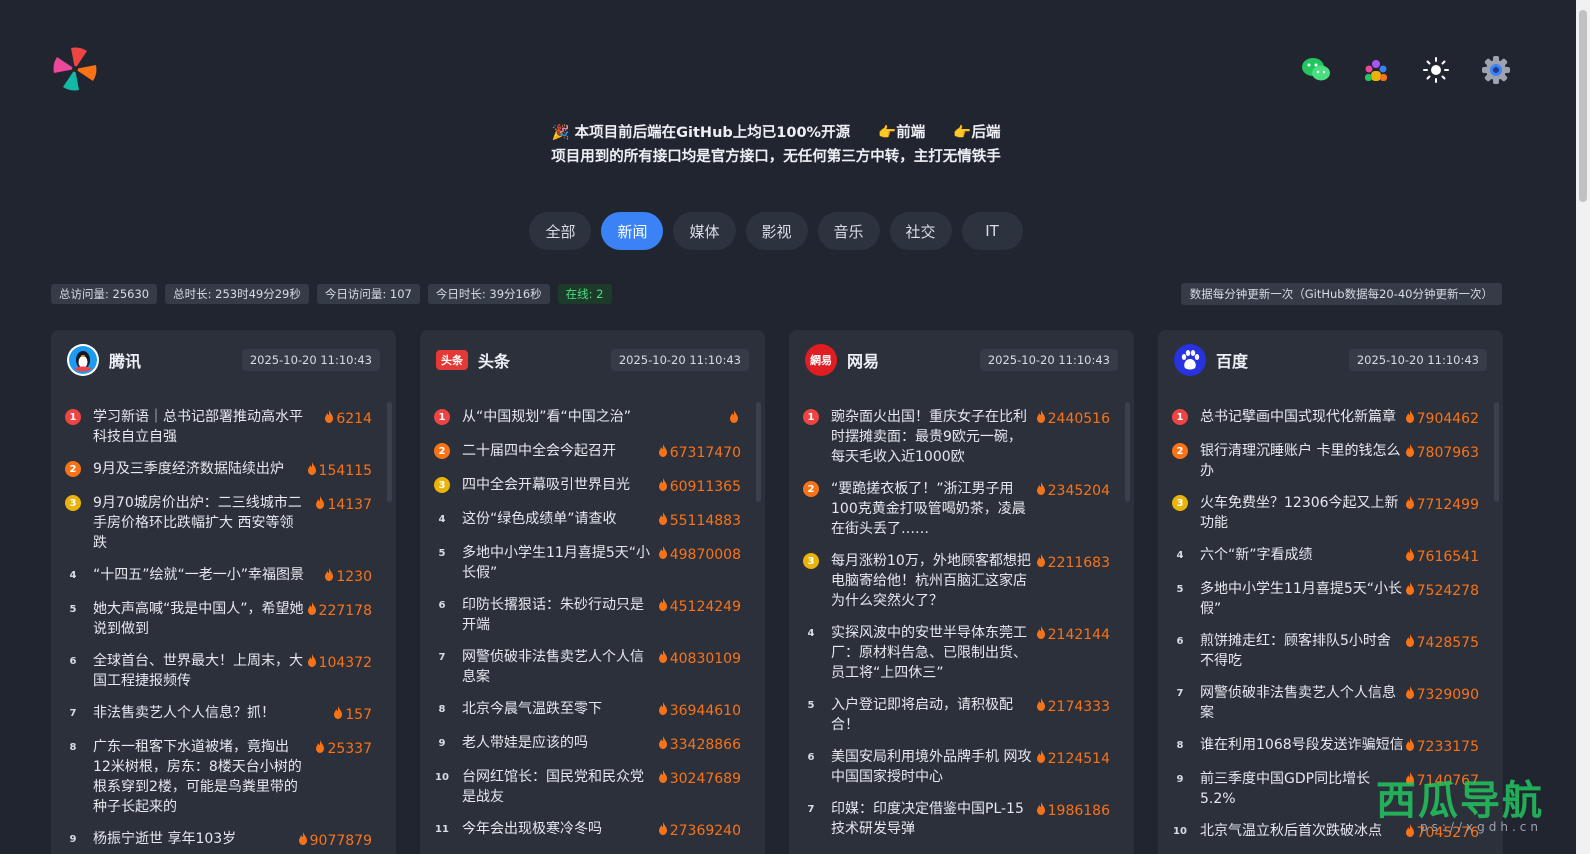 The image size is (1590, 854). I want to click on tab-video: 影视, so click(776, 231).